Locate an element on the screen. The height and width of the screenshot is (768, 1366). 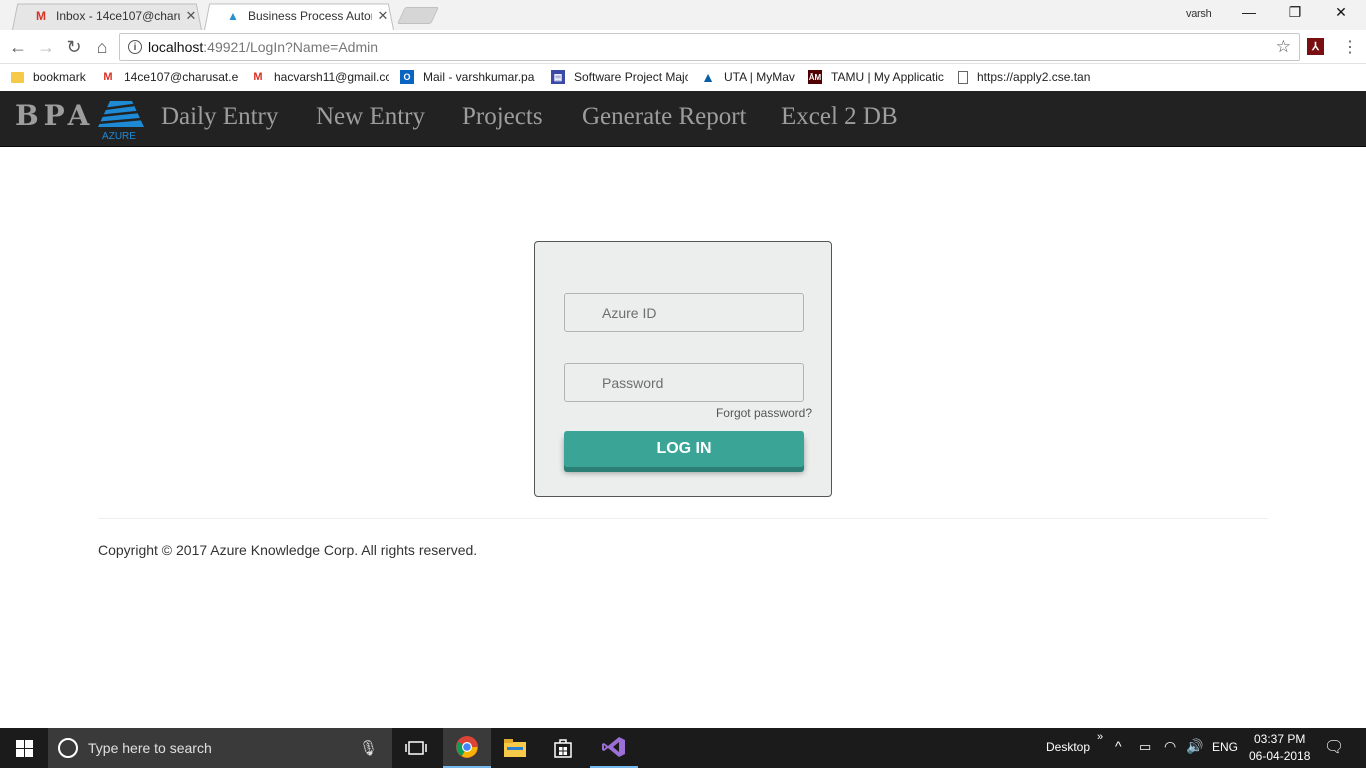
home-icon: ⌂ is located at coordinates (102, 47).